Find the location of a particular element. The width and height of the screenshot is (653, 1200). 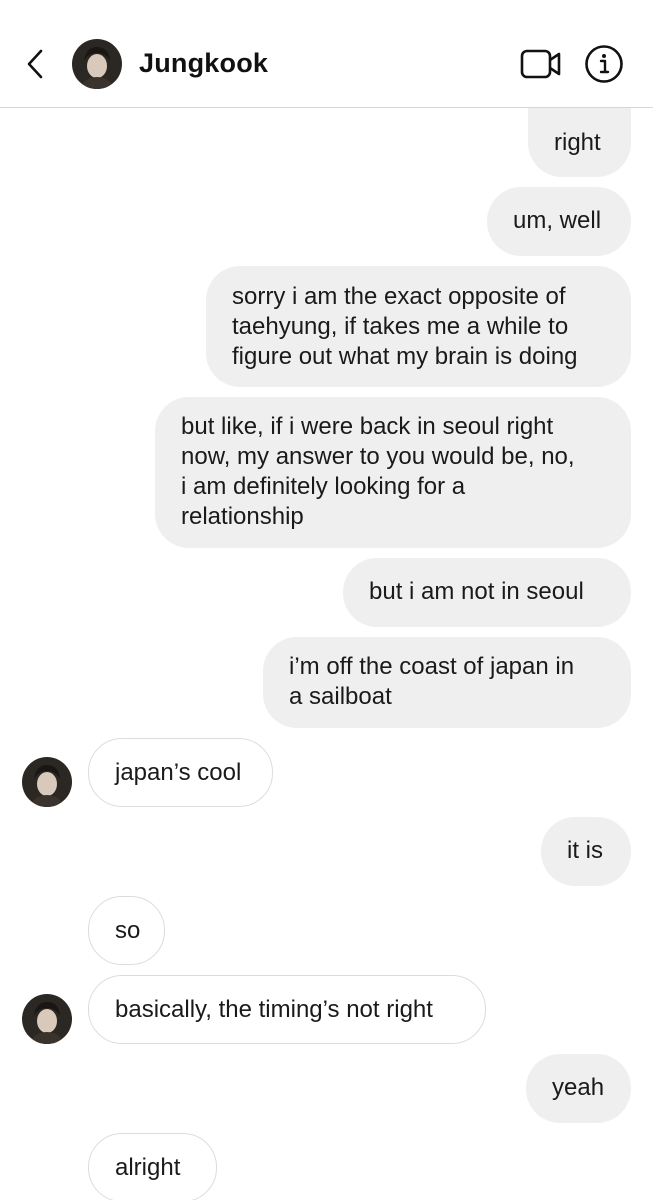

received-message: japan’s cool is located at coordinates (180, 772).